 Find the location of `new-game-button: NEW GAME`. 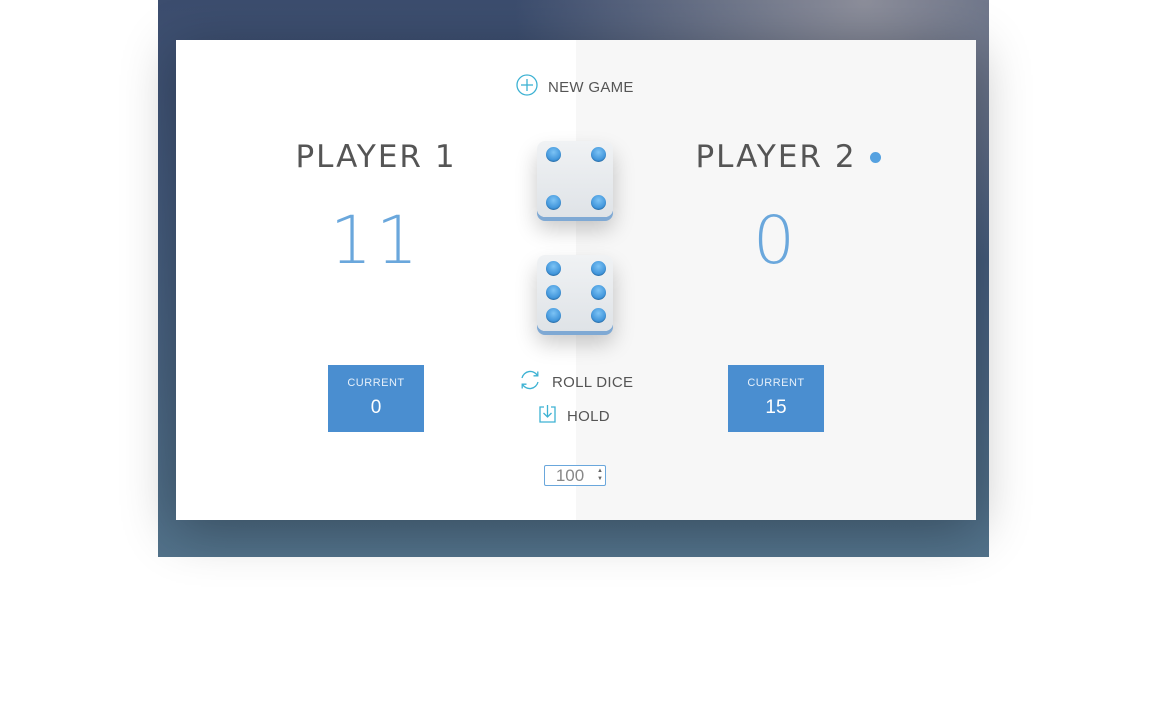

new-game-button: NEW GAME is located at coordinates (575, 87).